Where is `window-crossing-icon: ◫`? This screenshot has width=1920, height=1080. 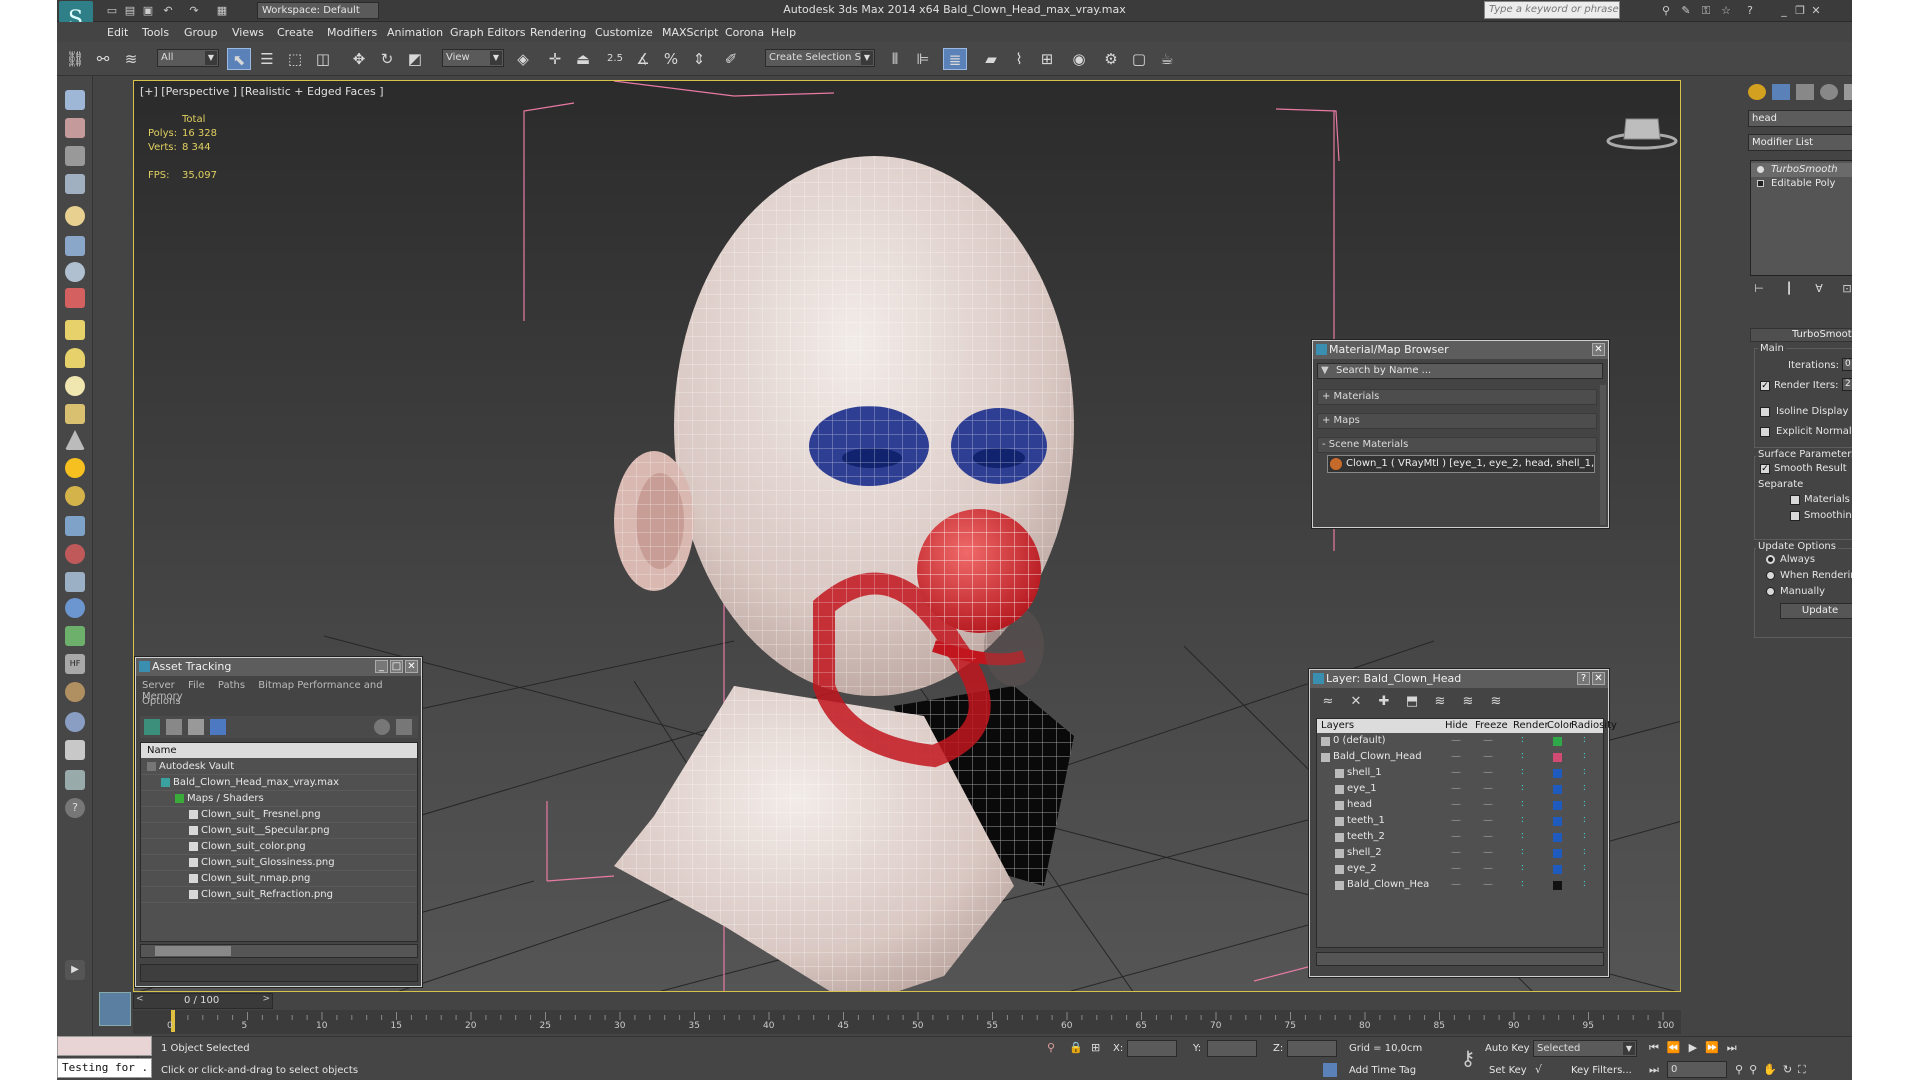 window-crossing-icon: ◫ is located at coordinates (323, 59).